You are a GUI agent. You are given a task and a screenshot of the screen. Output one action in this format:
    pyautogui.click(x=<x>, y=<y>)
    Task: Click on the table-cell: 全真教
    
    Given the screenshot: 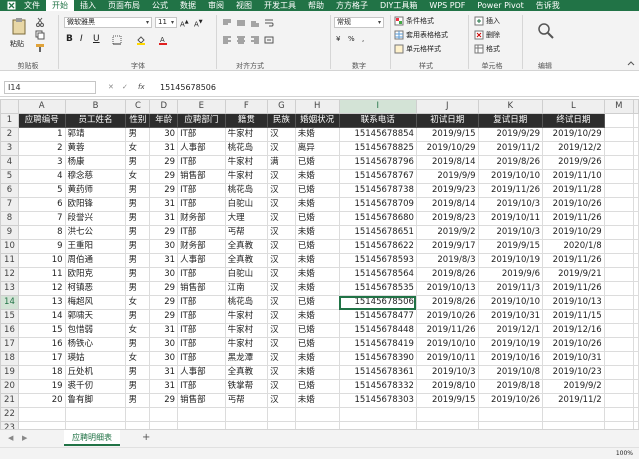 What is the action you would take?
    pyautogui.click(x=246, y=372)
    